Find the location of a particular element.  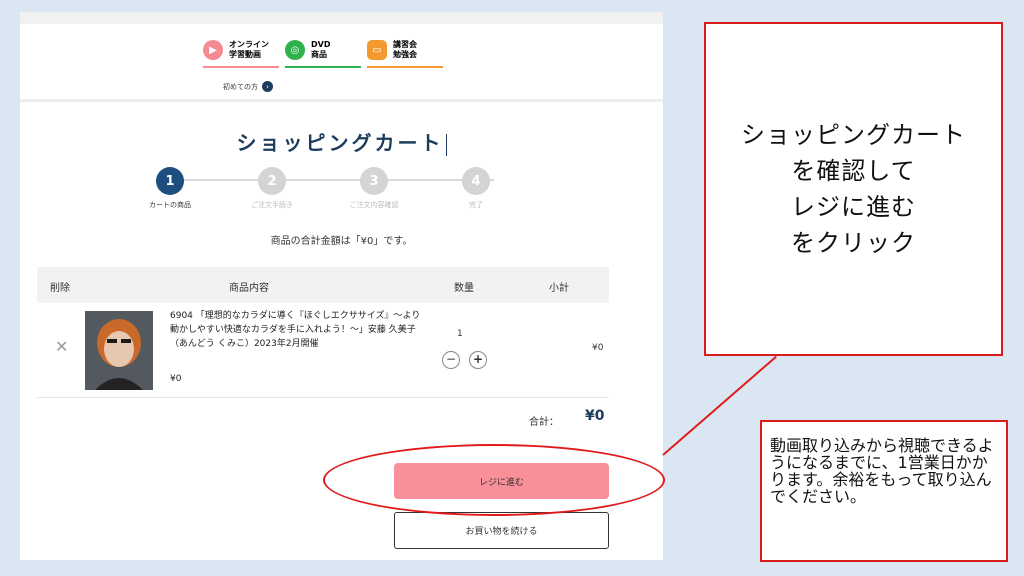

product-price: ¥0 is located at coordinates (176, 379).